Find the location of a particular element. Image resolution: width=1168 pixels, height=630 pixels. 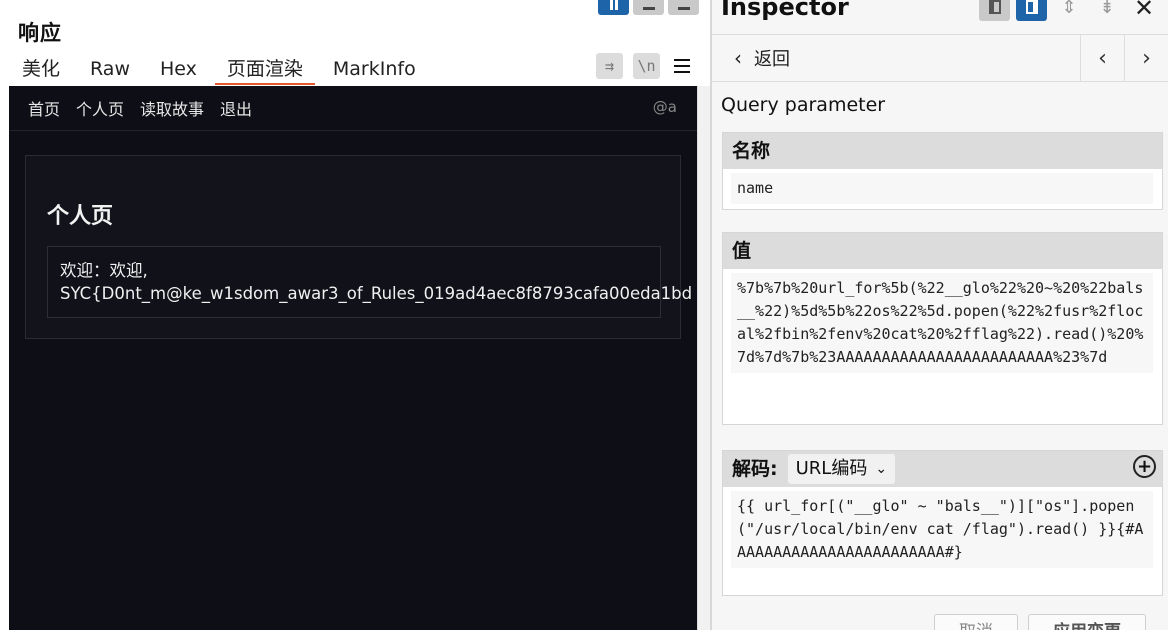

nav-read-story-link: 读取故事 is located at coordinates (172, 108).